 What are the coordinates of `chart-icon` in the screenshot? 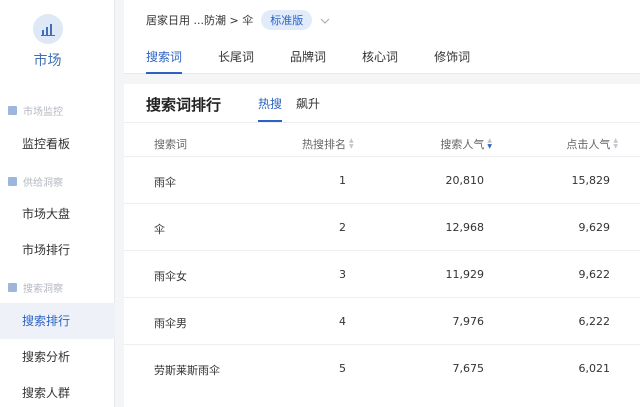 It's located at (47, 29).